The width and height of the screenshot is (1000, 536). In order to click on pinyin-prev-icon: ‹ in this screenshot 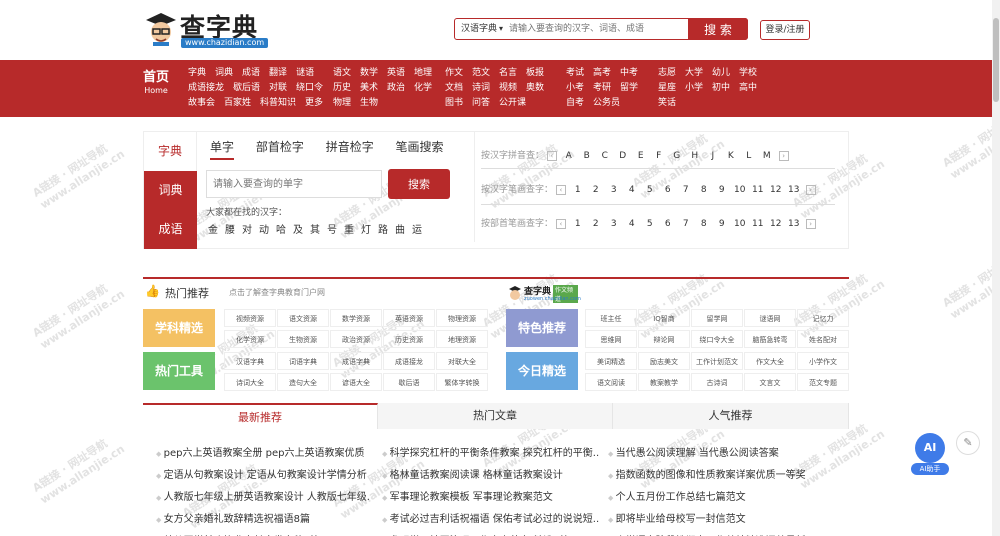, I will do `click(551, 155)`.